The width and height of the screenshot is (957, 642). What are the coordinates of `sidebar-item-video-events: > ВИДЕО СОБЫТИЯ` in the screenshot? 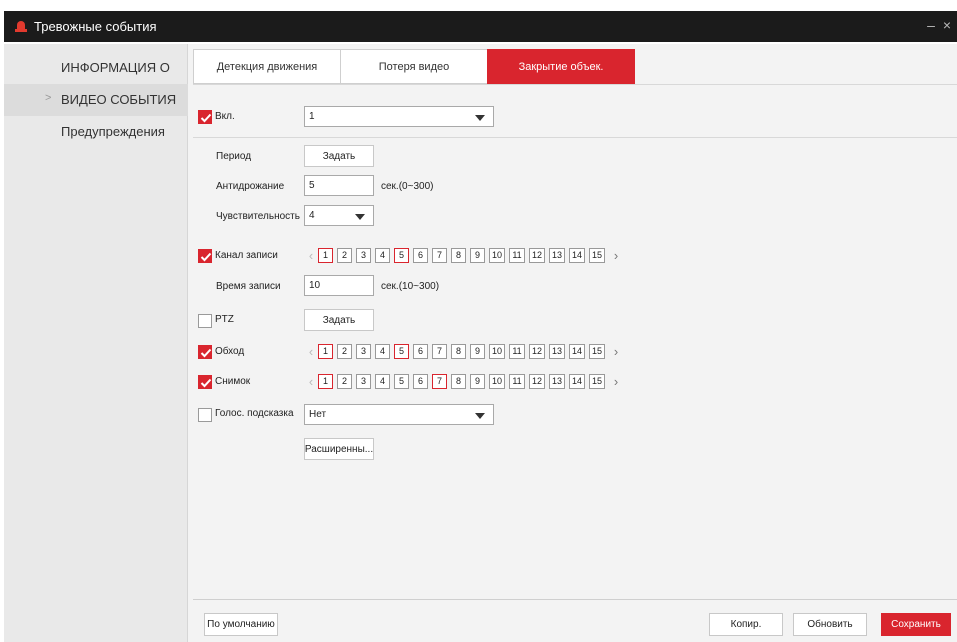 It's located at (96, 100).